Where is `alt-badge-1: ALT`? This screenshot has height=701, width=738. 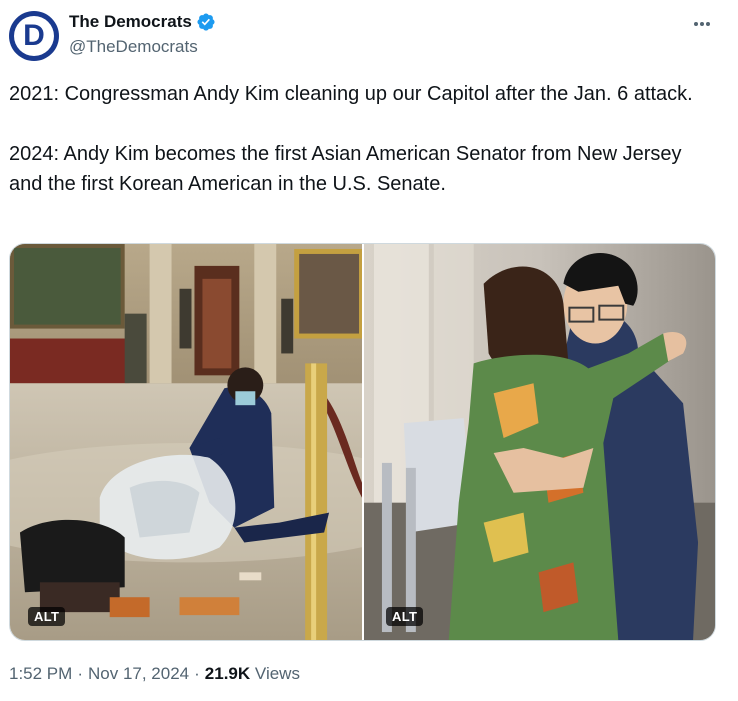 alt-badge-1: ALT is located at coordinates (47, 616).